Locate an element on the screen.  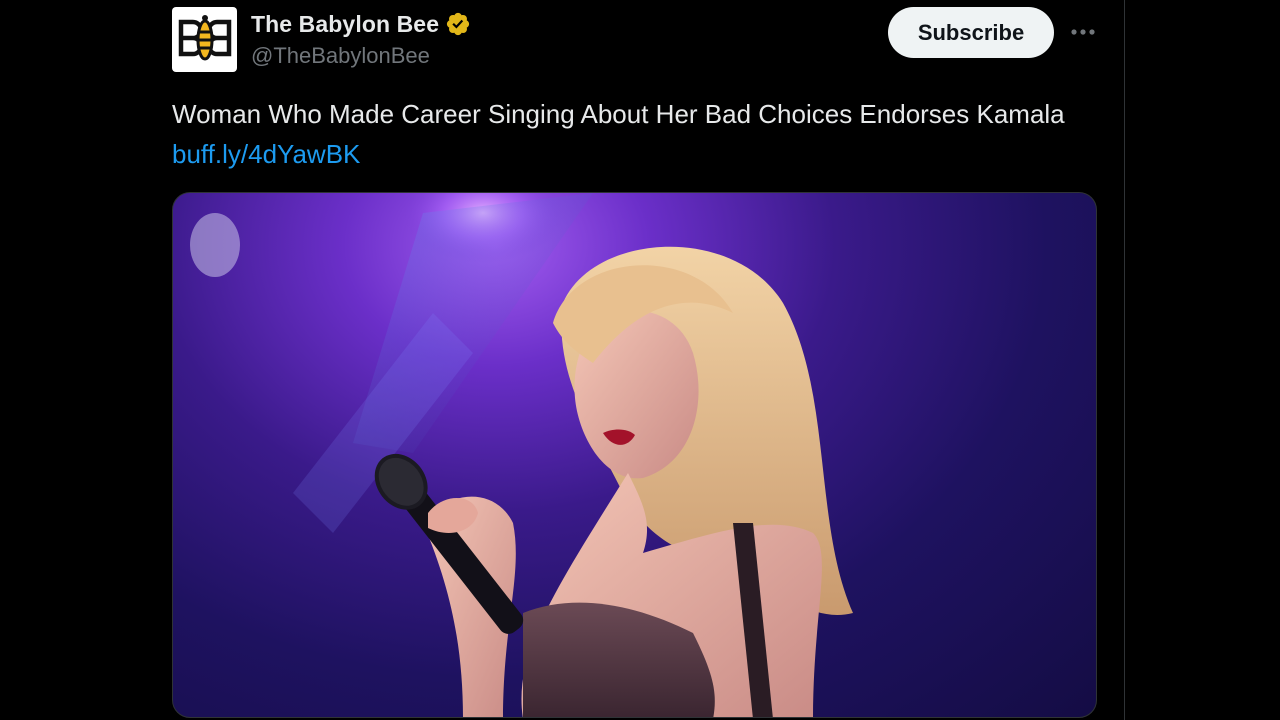
avatar is located at coordinates (204, 39).